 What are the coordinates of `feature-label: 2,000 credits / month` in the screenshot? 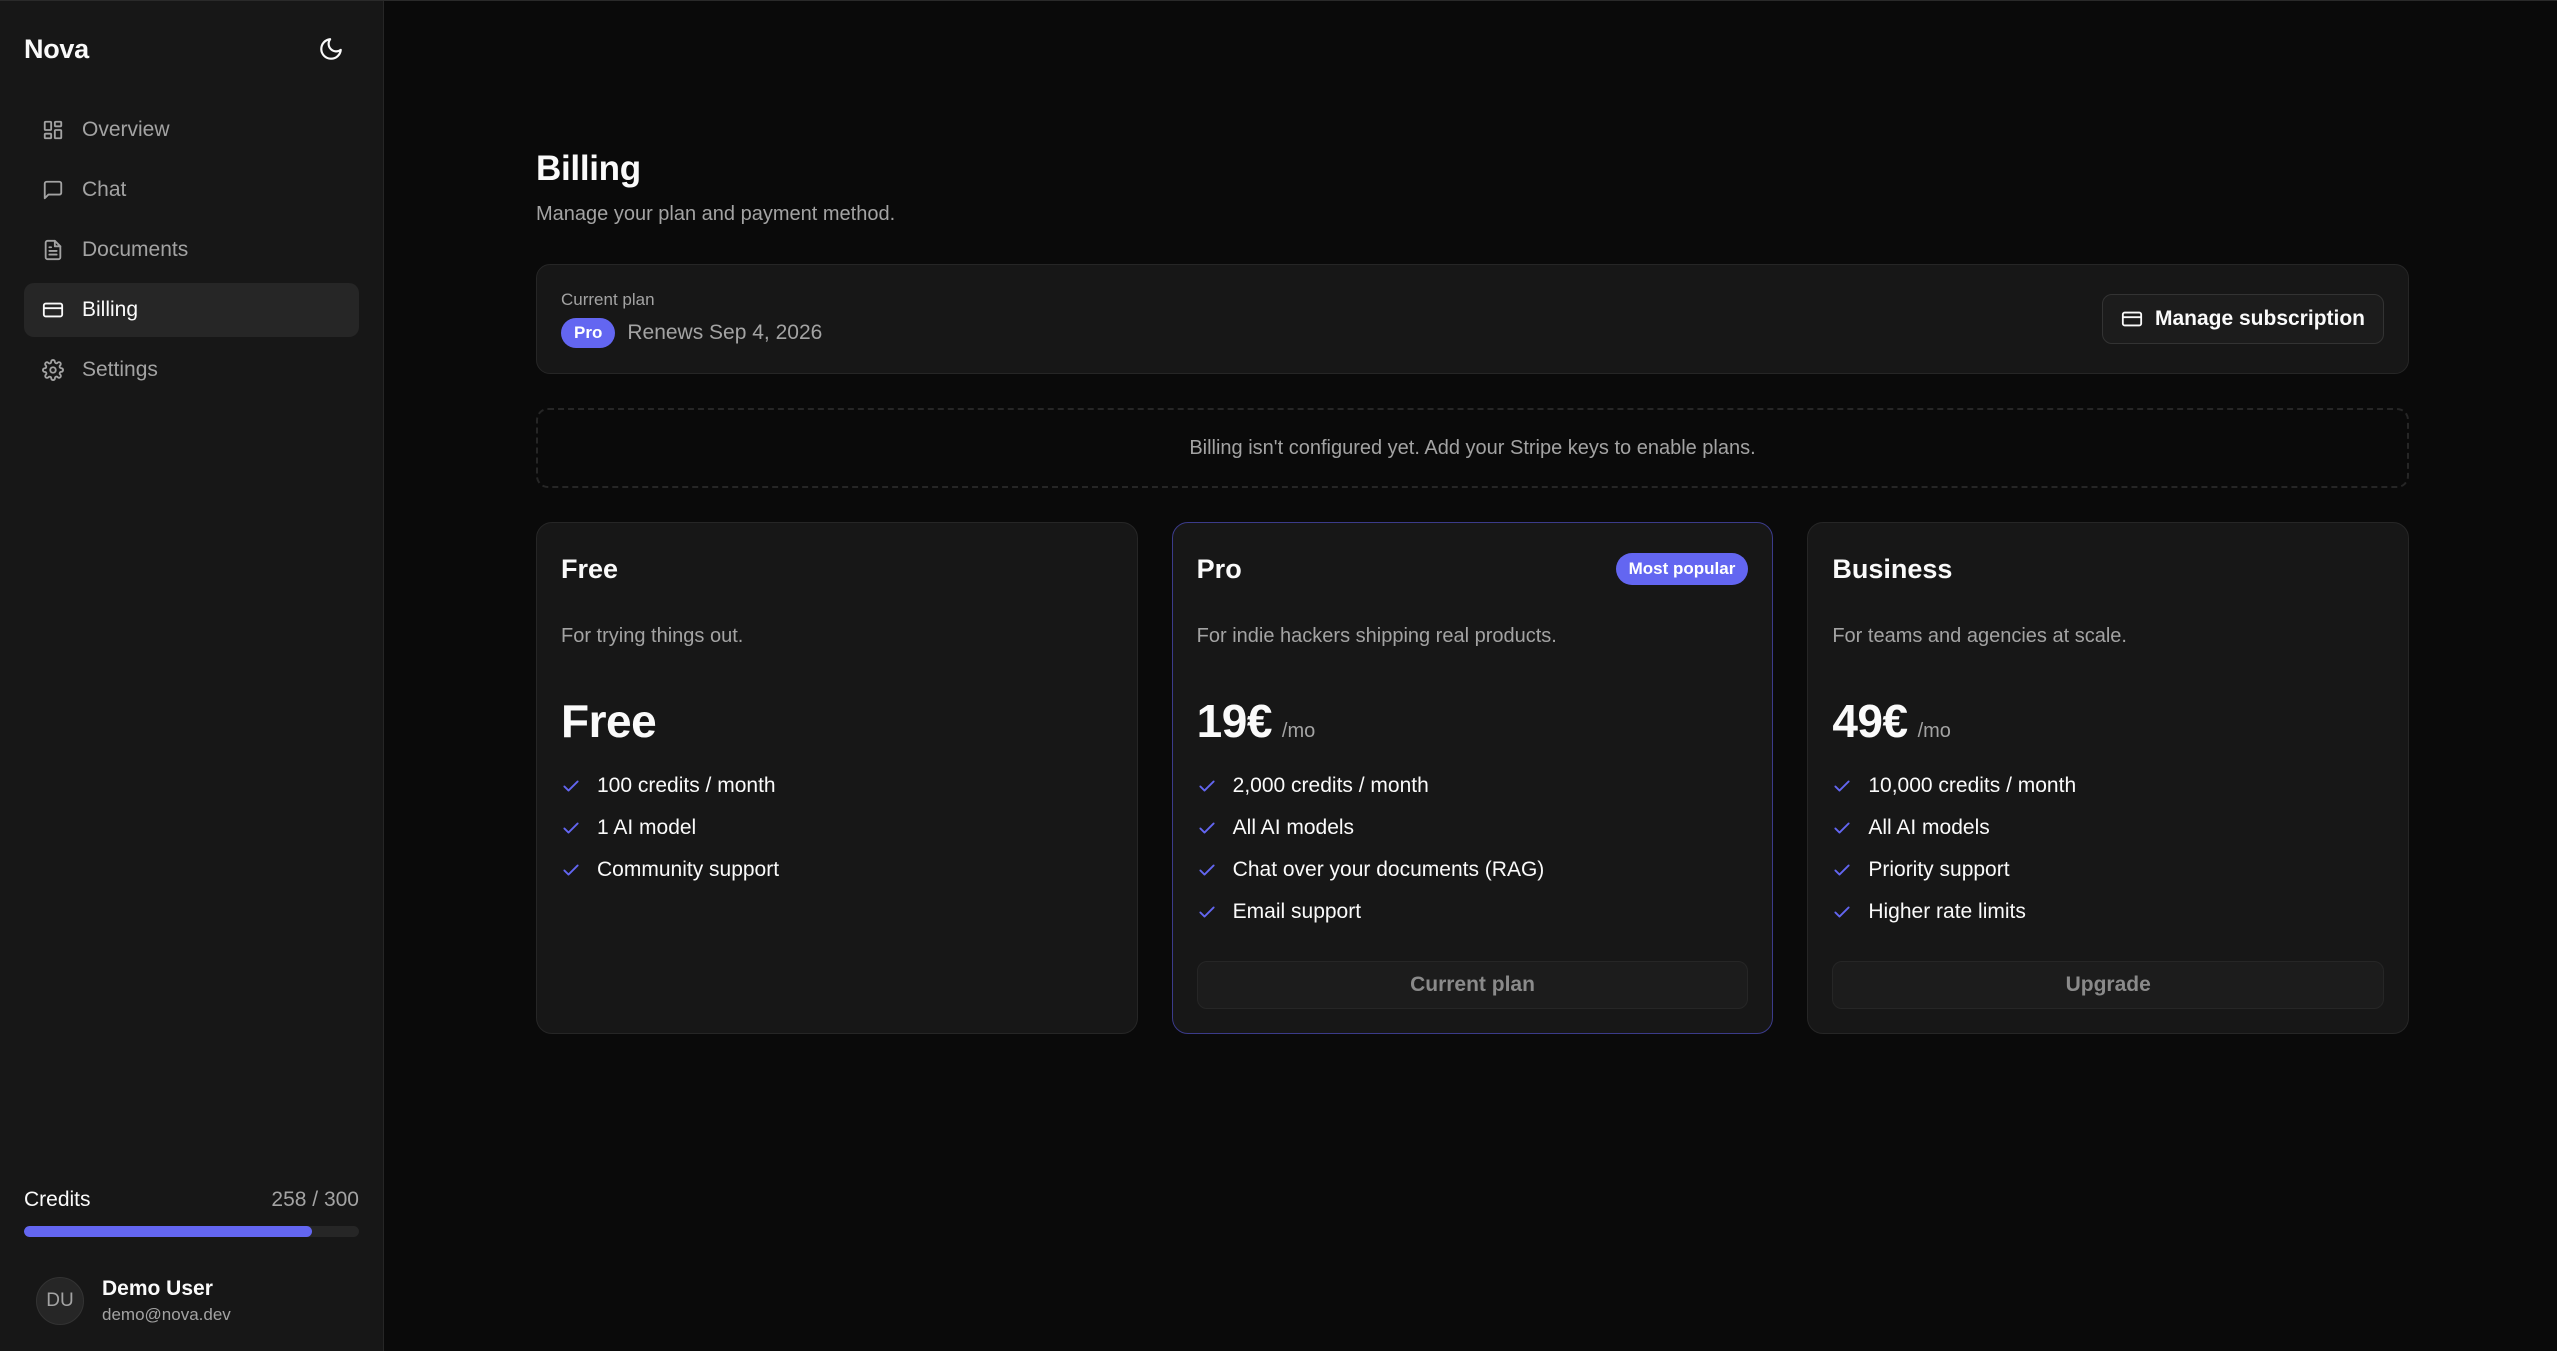 It's located at (1330, 785).